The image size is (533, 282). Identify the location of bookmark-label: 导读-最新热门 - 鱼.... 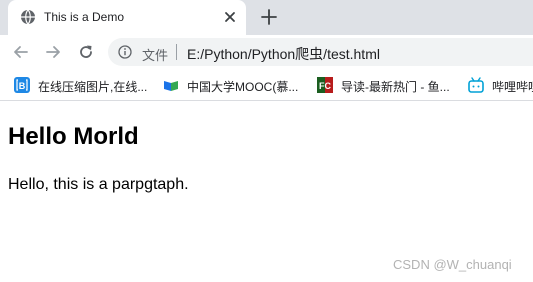
(395, 87).